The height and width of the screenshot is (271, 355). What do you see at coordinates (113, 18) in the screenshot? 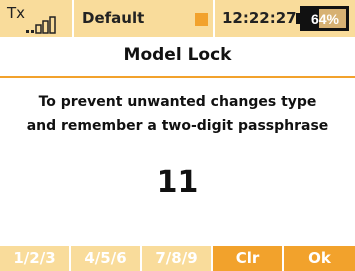
I see `model-name: Default` at bounding box center [113, 18].